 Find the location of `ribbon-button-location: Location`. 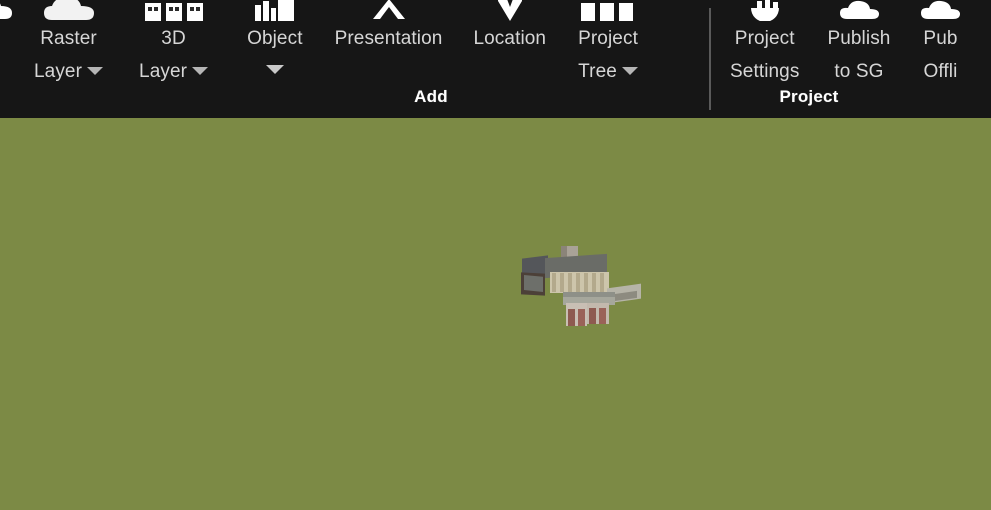

ribbon-button-location: Location is located at coordinates (509, 48).